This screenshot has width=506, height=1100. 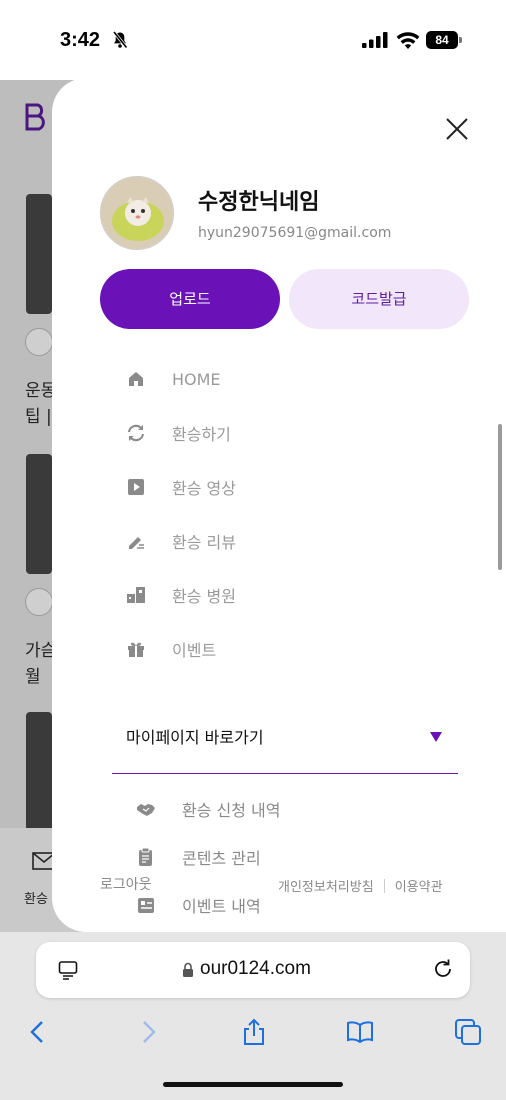 What do you see at coordinates (136, 649) in the screenshot?
I see `gift-icon` at bounding box center [136, 649].